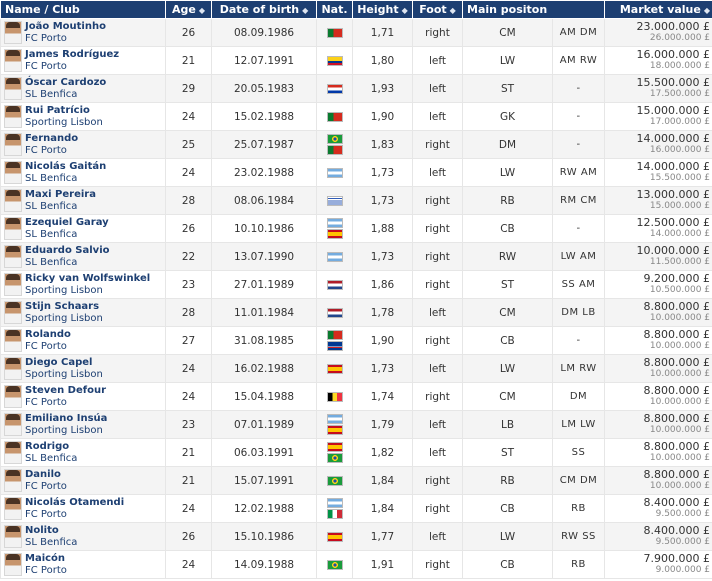 The width and height of the screenshot is (712, 581). What do you see at coordinates (437, 32) in the screenshot?
I see `foot-cell: right` at bounding box center [437, 32].